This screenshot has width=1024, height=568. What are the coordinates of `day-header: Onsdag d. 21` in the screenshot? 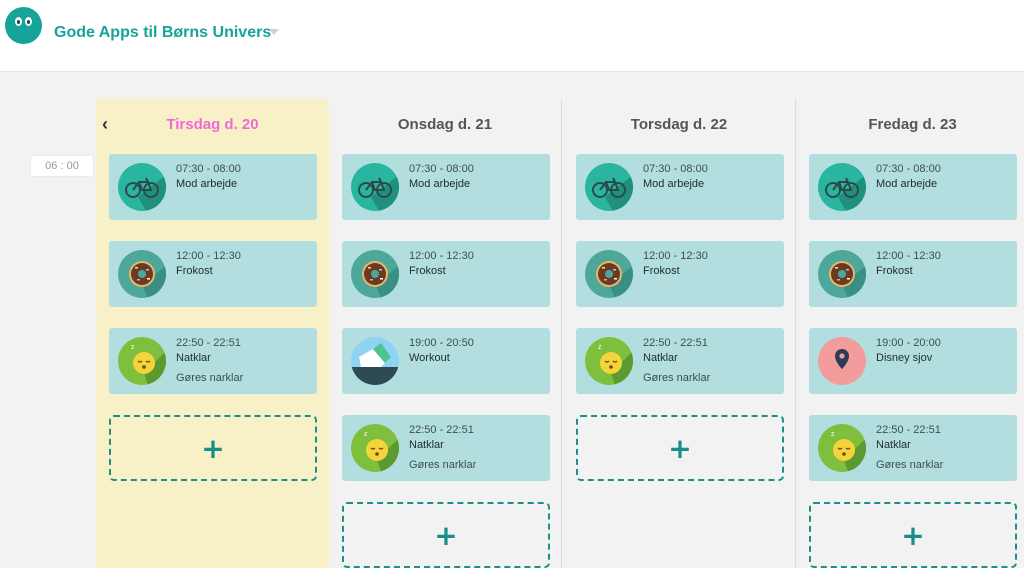 It's located at (445, 124).